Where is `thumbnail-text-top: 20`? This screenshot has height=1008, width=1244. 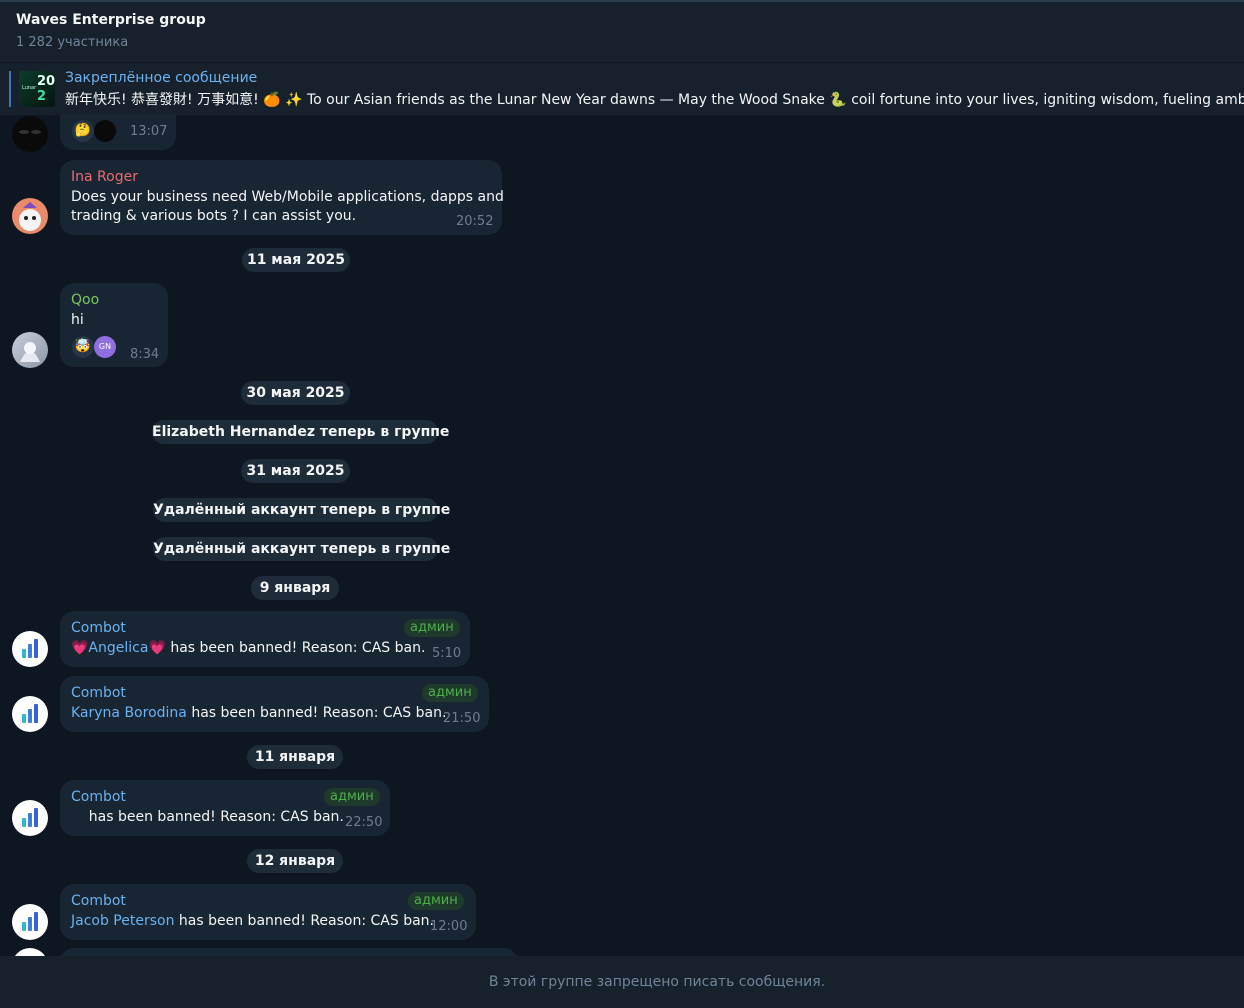
thumbnail-text-top: 20 is located at coordinates (46, 81).